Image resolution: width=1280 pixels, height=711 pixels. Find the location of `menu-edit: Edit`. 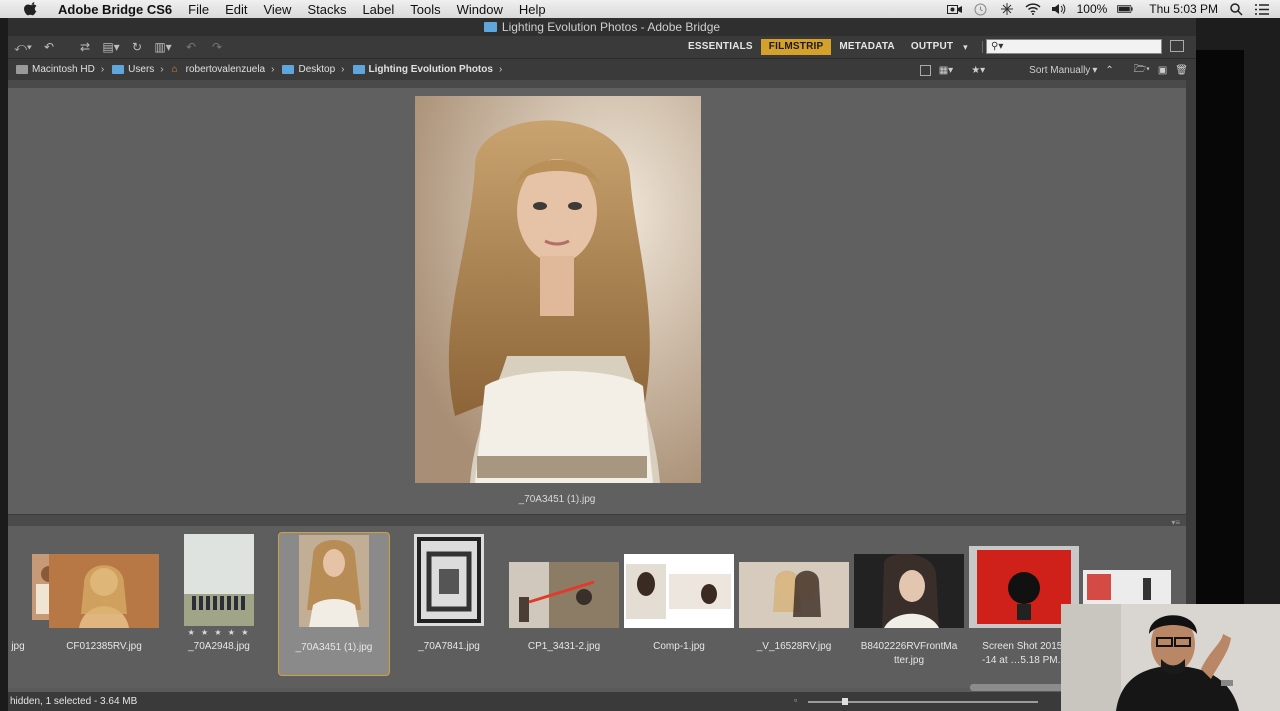

menu-edit: Edit is located at coordinates (236, 9).